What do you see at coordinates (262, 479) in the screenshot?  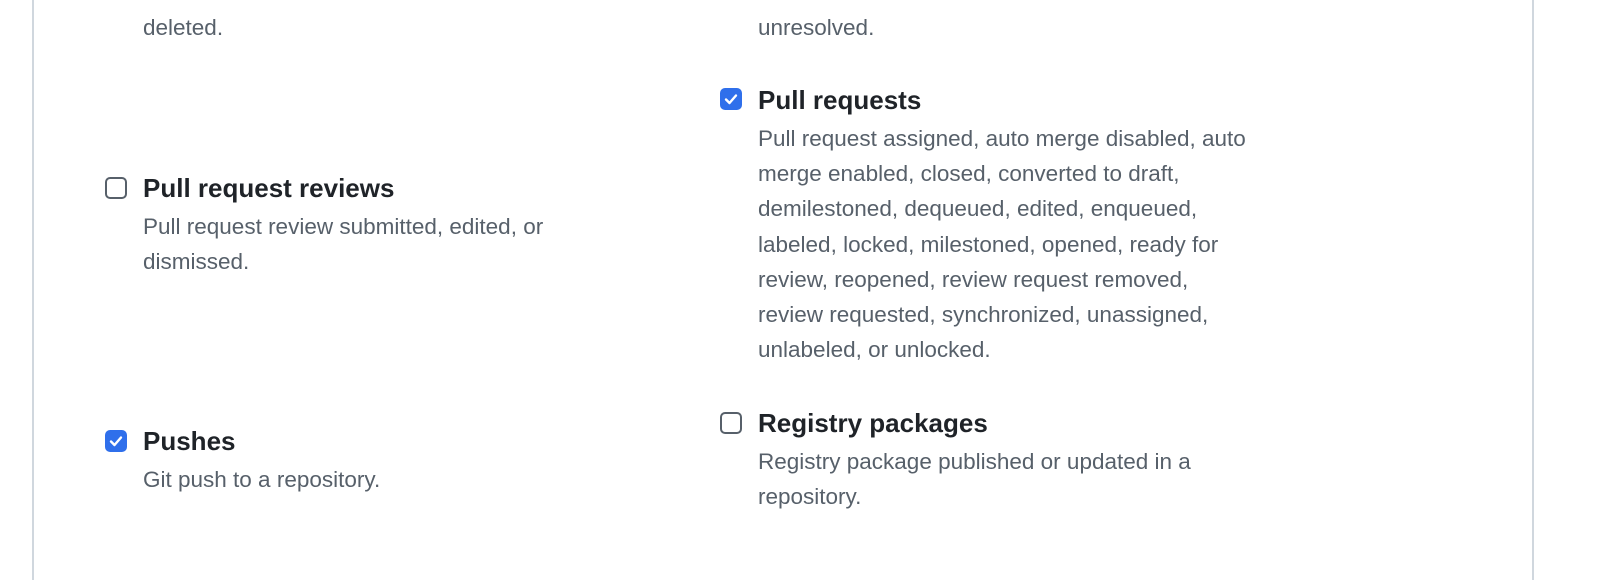 I see `pushes-description: Git push to a repository.` at bounding box center [262, 479].